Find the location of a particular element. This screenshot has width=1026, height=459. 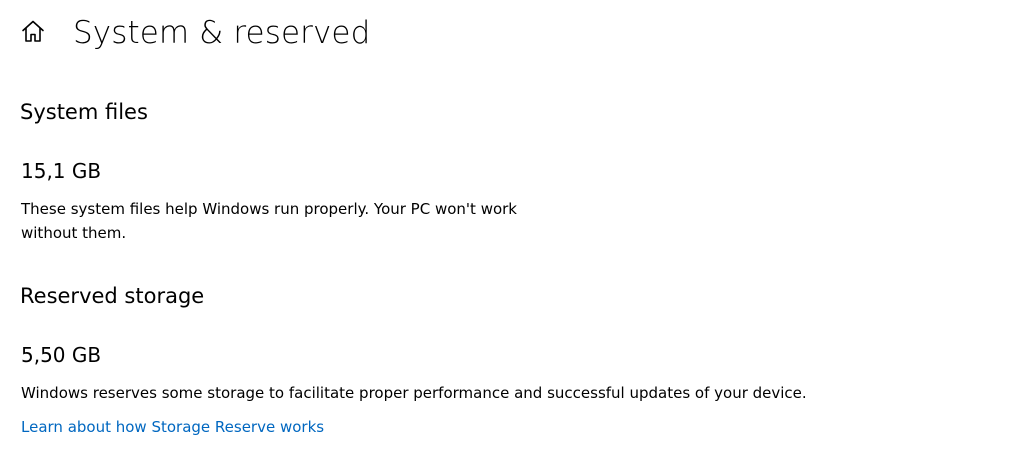

system-files-title: System files is located at coordinates (84, 112).